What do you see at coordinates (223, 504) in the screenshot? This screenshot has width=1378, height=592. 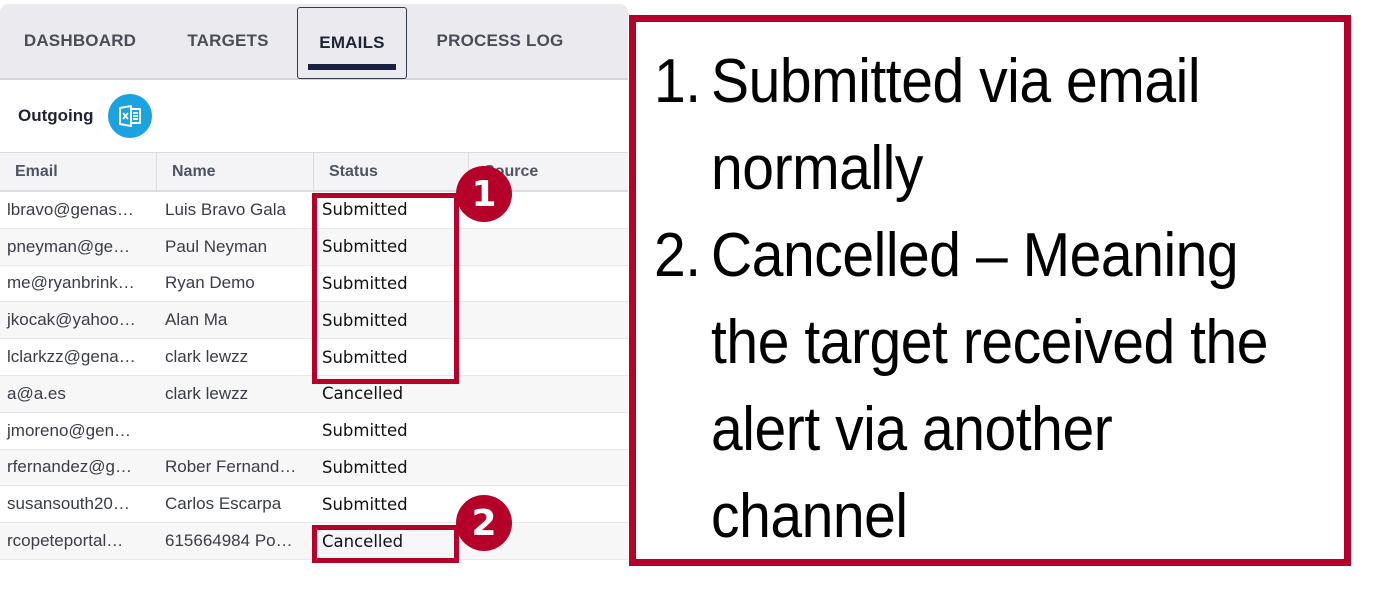 I see `name-cell: Carlos Escarpa` at bounding box center [223, 504].